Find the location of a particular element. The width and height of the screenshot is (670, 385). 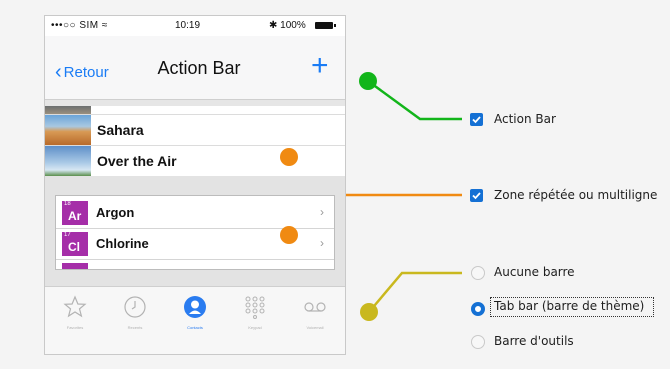

action-bar-checkbox is located at coordinates (476, 119).